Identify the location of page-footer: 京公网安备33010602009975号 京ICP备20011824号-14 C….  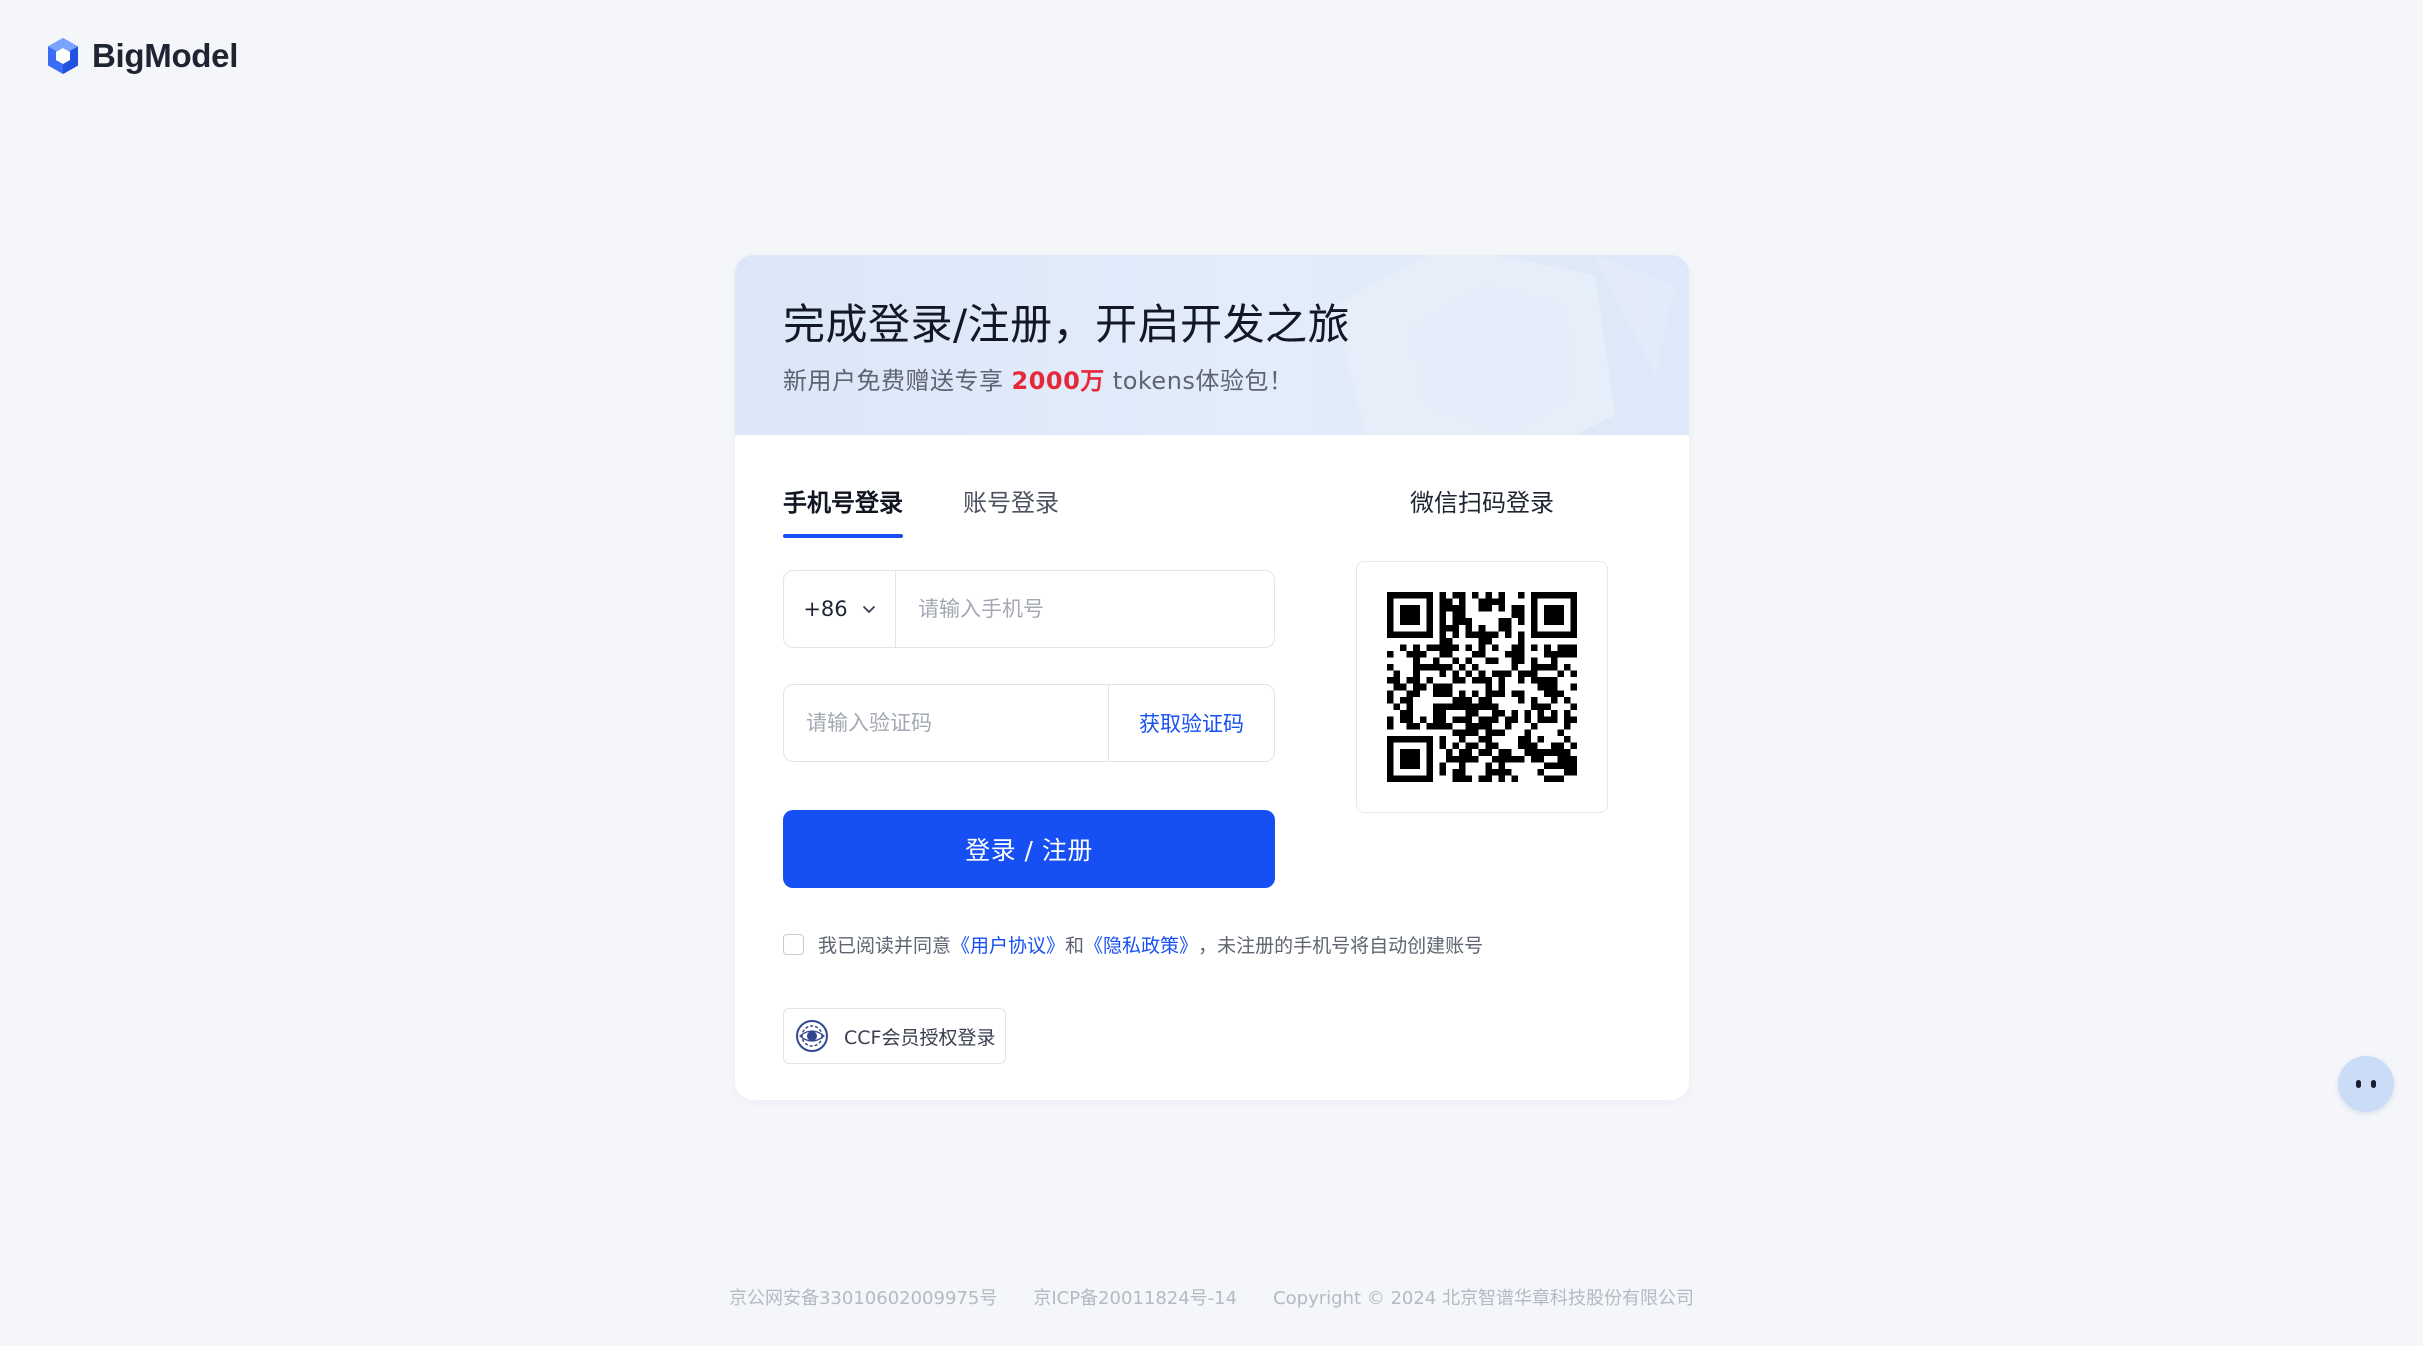
(1211, 1297).